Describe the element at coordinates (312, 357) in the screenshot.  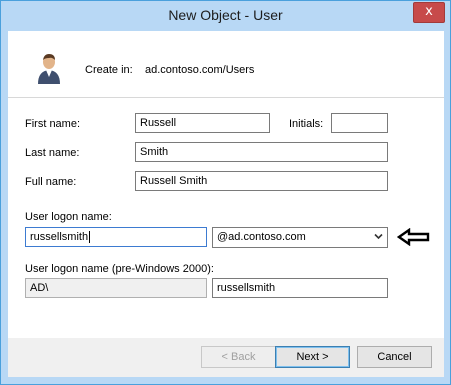
I see `next-button: Next >` at that location.